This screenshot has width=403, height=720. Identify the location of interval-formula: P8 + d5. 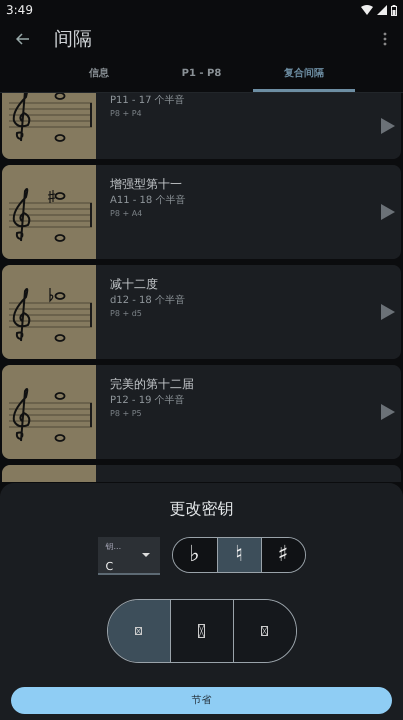
(126, 314).